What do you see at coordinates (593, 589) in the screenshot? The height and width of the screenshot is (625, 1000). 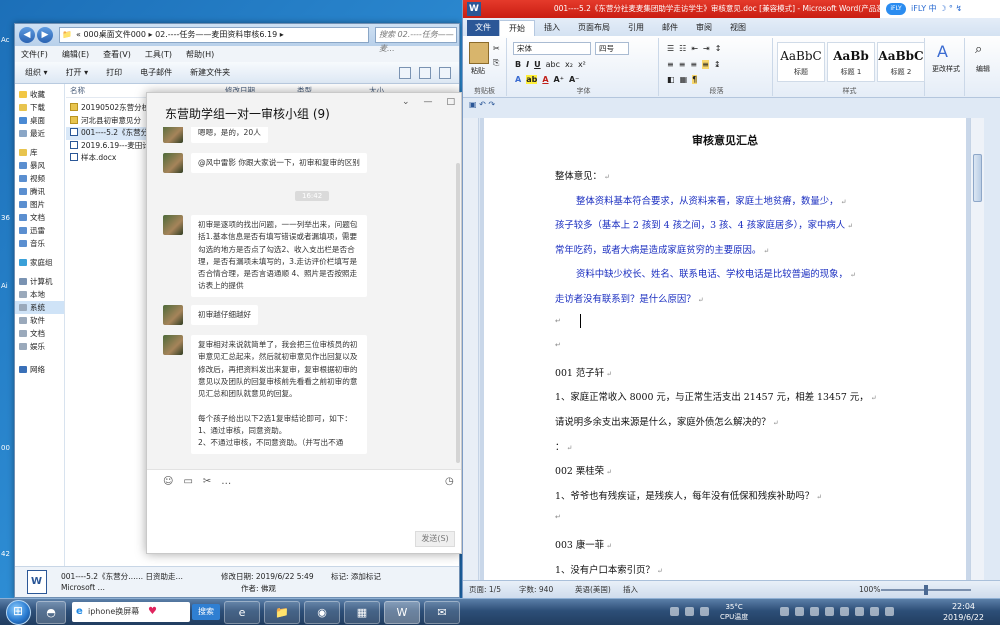 I see `language: 英语(美国)` at bounding box center [593, 589].